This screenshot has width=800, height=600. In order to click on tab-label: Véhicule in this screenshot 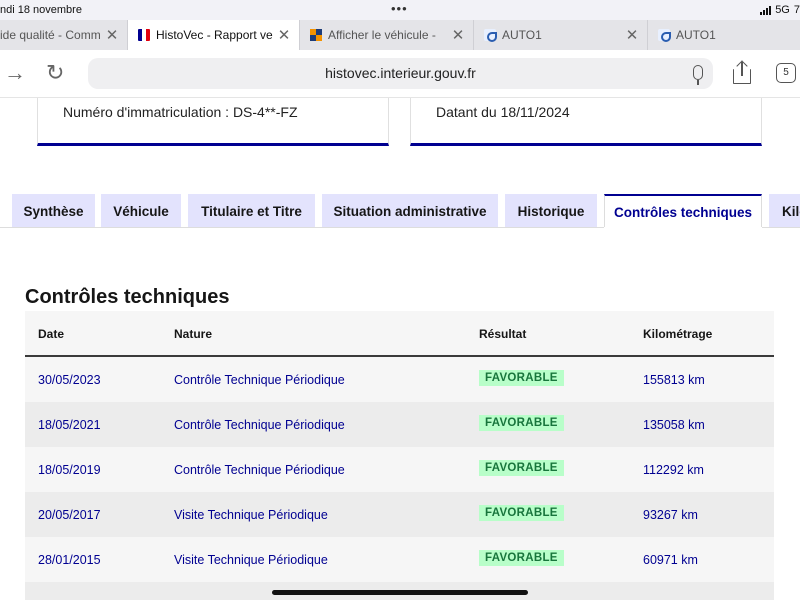, I will do `click(141, 211)`.